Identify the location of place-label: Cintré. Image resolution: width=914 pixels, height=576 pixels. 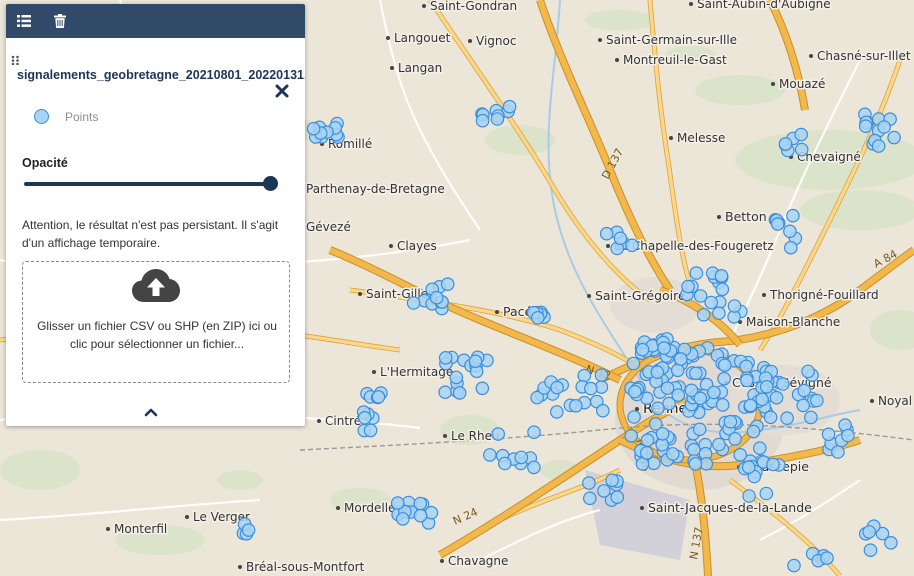
(343, 421).